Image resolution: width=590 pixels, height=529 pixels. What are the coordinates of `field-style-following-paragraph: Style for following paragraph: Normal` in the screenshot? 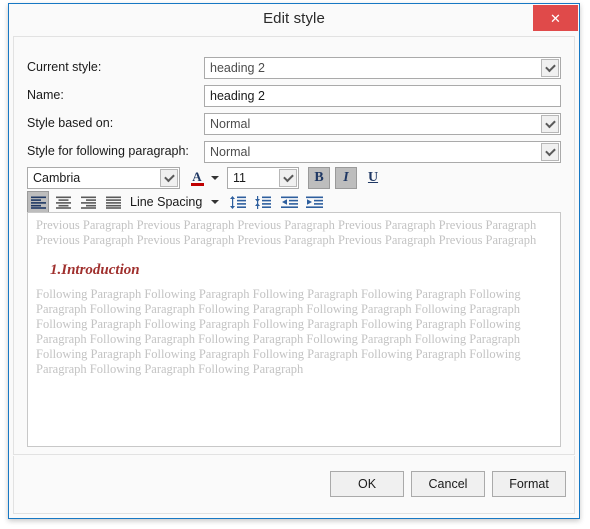 It's located at (294, 152).